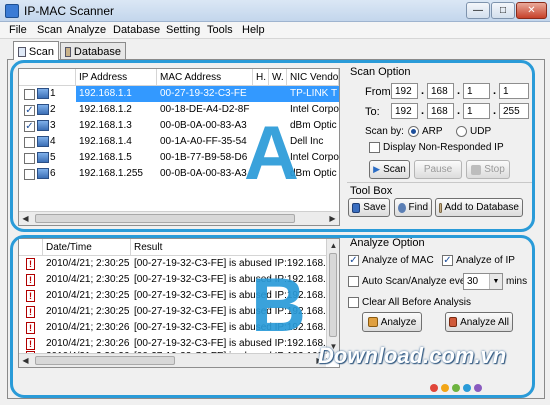 This screenshot has width=550, height=405. Describe the element at coordinates (413, 131) in the screenshot. I see `arp-radio` at that location.